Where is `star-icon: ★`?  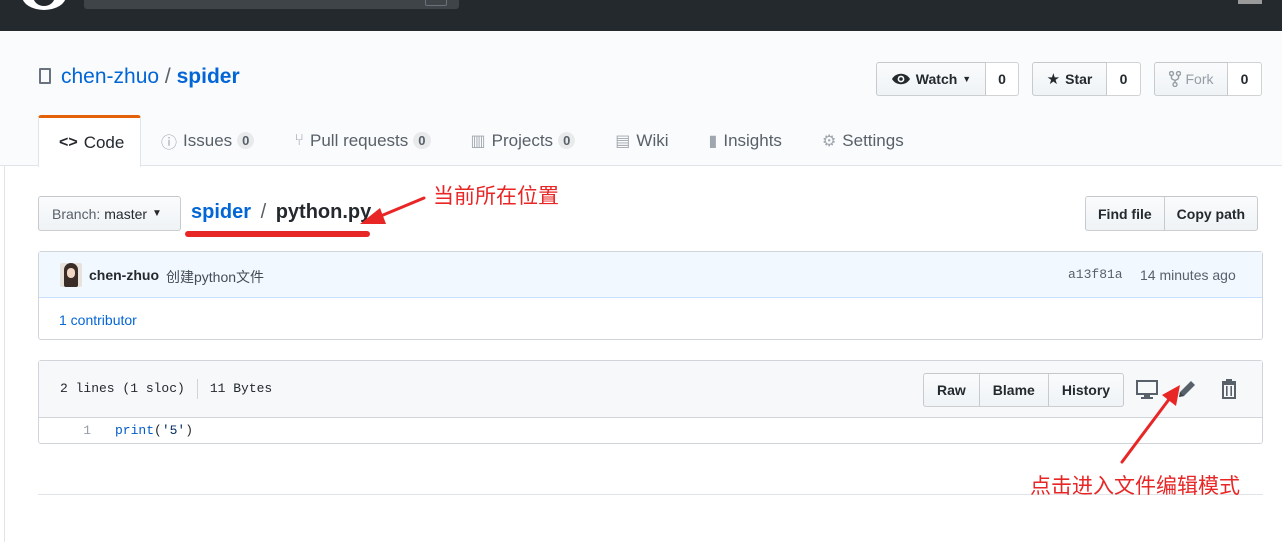 star-icon: ★ is located at coordinates (1053, 79).